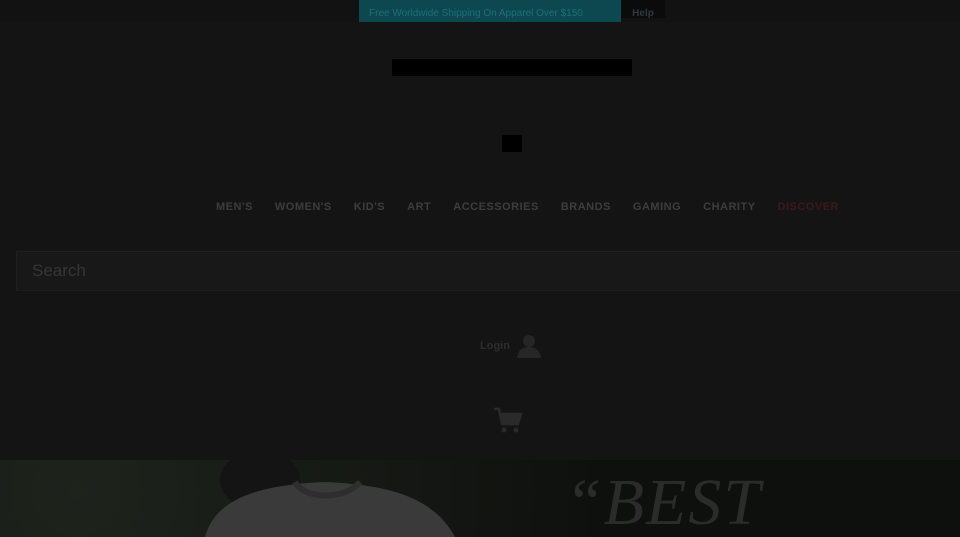  What do you see at coordinates (234, 207) in the screenshot?
I see `nav-item-mens: MEN'S` at bounding box center [234, 207].